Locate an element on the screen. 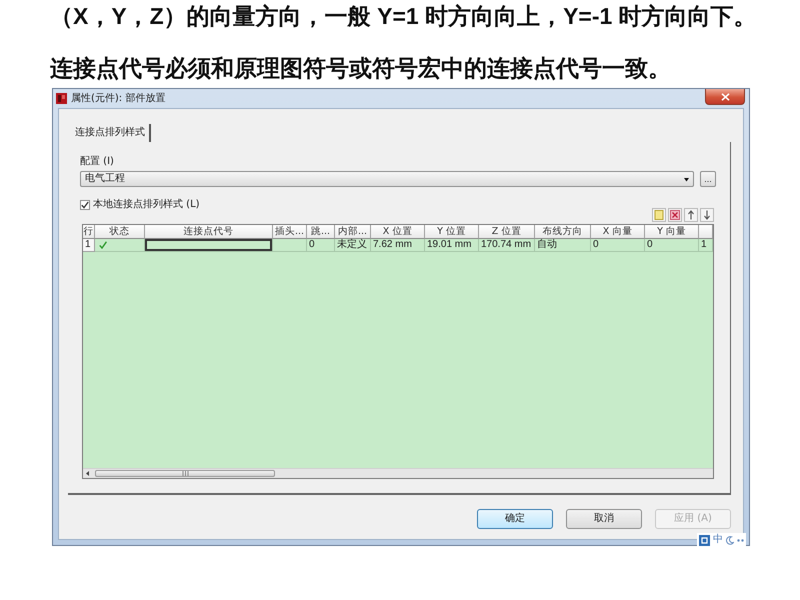 The image size is (800, 600). delete-row-button is located at coordinates (675, 215).